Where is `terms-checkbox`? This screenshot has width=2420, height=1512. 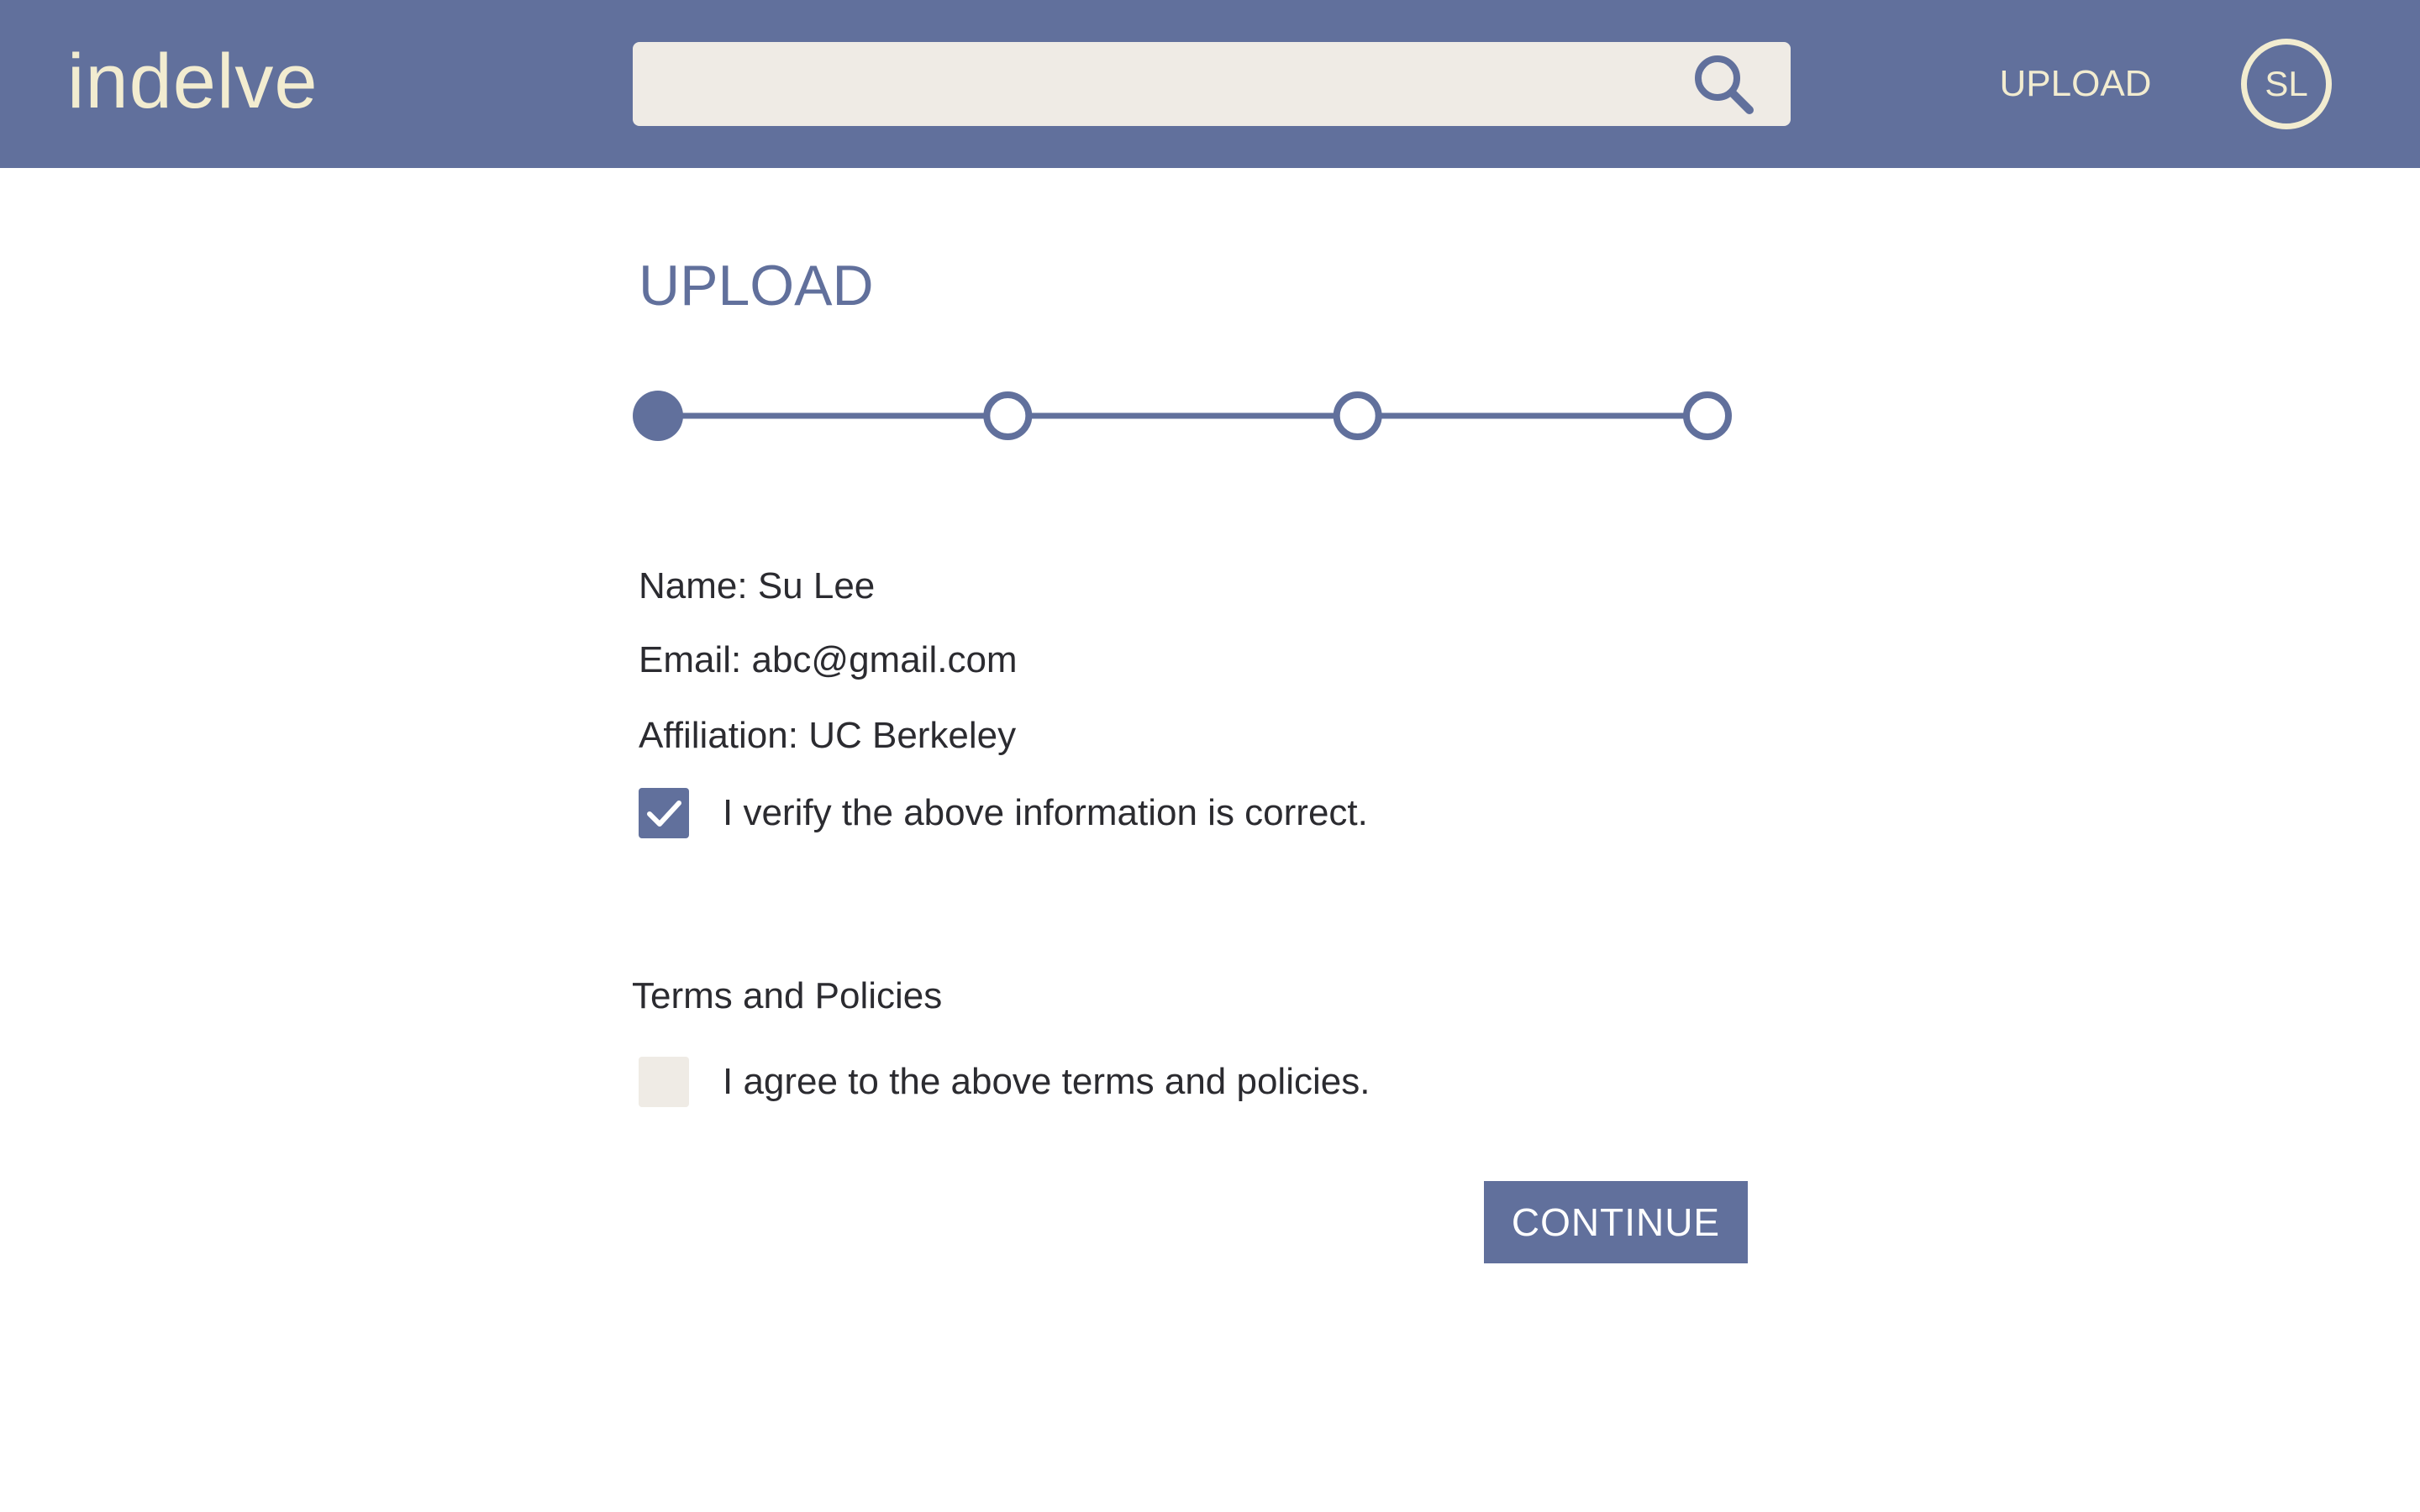
terms-checkbox is located at coordinates (664, 1082).